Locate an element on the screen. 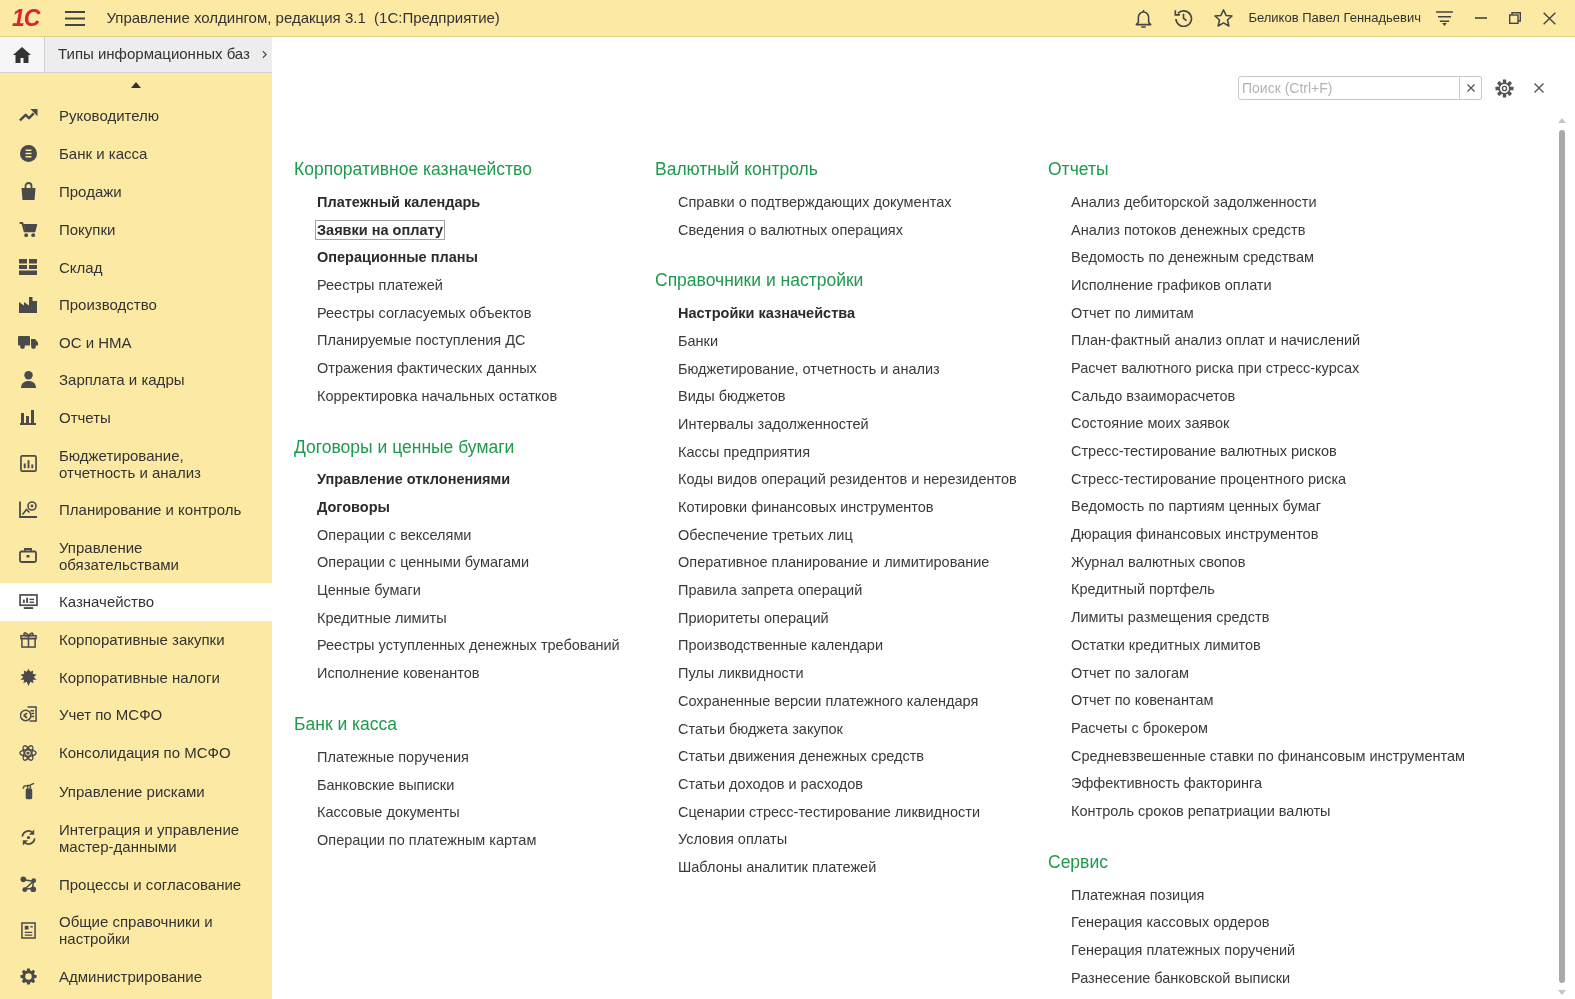  nav-link: Пулы ликвидности is located at coordinates (741, 673).